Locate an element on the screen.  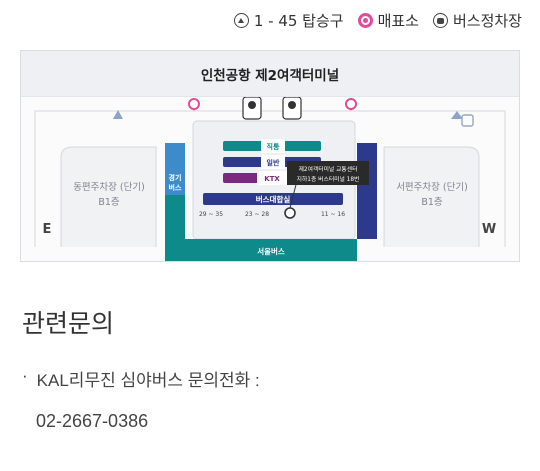
rail-ktx-label: KTX is located at coordinates (272, 179).